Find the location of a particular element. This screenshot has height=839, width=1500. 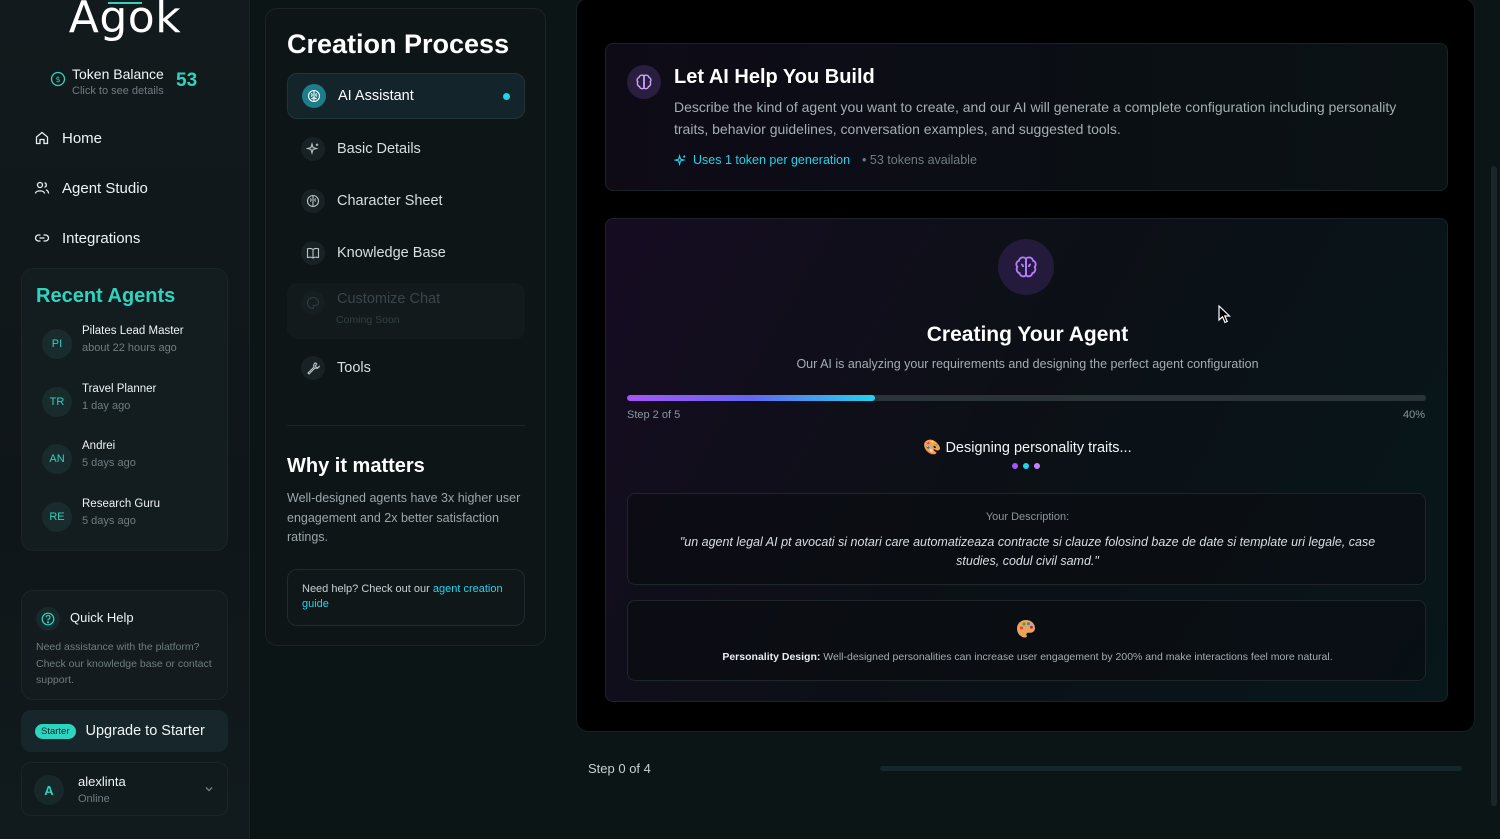

nav-home-label: Home is located at coordinates (82, 138).